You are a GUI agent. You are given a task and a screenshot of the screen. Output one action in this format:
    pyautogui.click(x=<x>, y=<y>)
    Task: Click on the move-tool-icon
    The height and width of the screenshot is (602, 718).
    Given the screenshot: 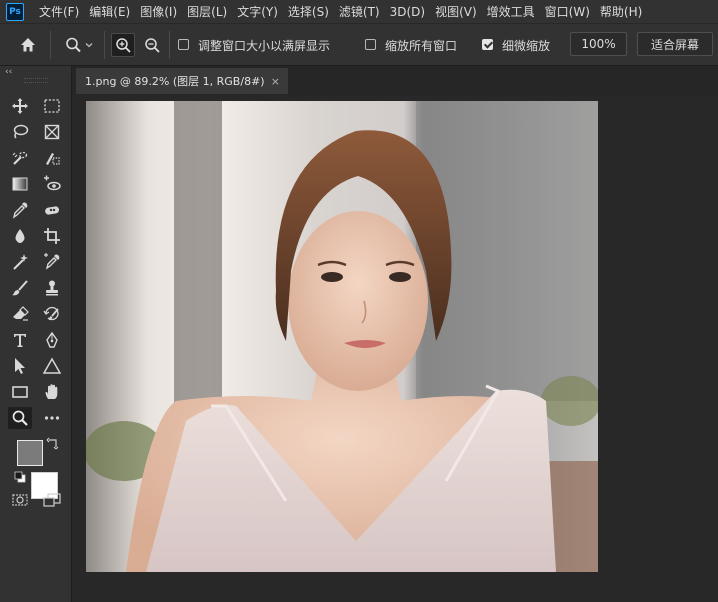 What is the action you would take?
    pyautogui.click(x=20, y=106)
    